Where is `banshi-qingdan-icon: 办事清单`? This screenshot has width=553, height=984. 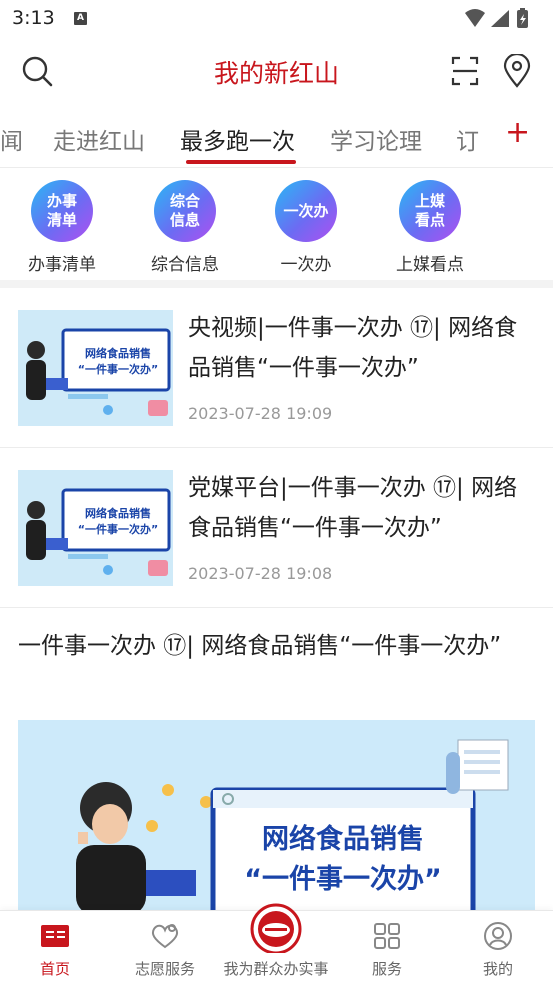
banshi-qingdan-icon: 办事清单 is located at coordinates (62, 211).